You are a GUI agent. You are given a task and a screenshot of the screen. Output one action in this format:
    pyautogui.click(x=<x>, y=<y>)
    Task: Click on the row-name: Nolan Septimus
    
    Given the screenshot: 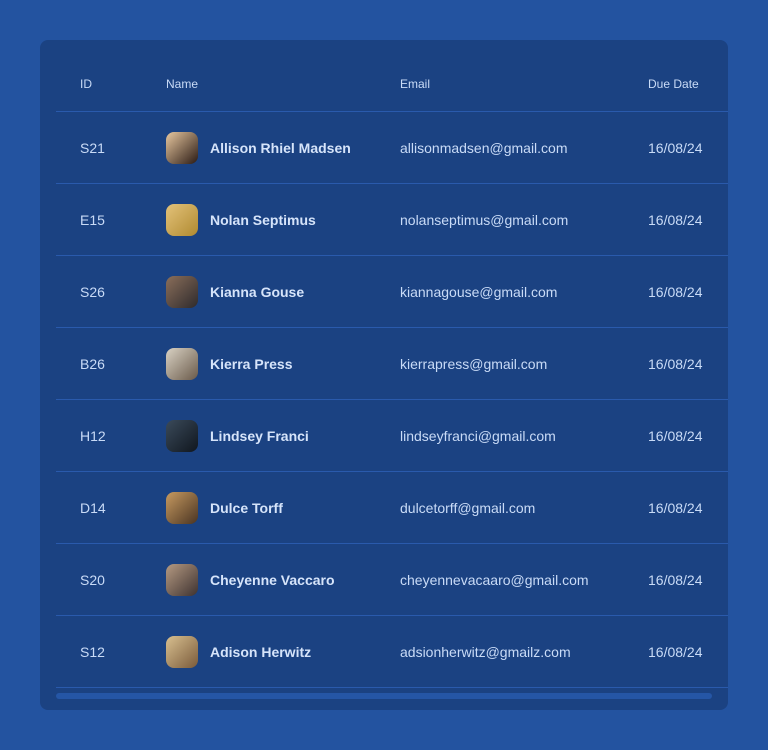 What is the action you would take?
    pyautogui.click(x=263, y=219)
    